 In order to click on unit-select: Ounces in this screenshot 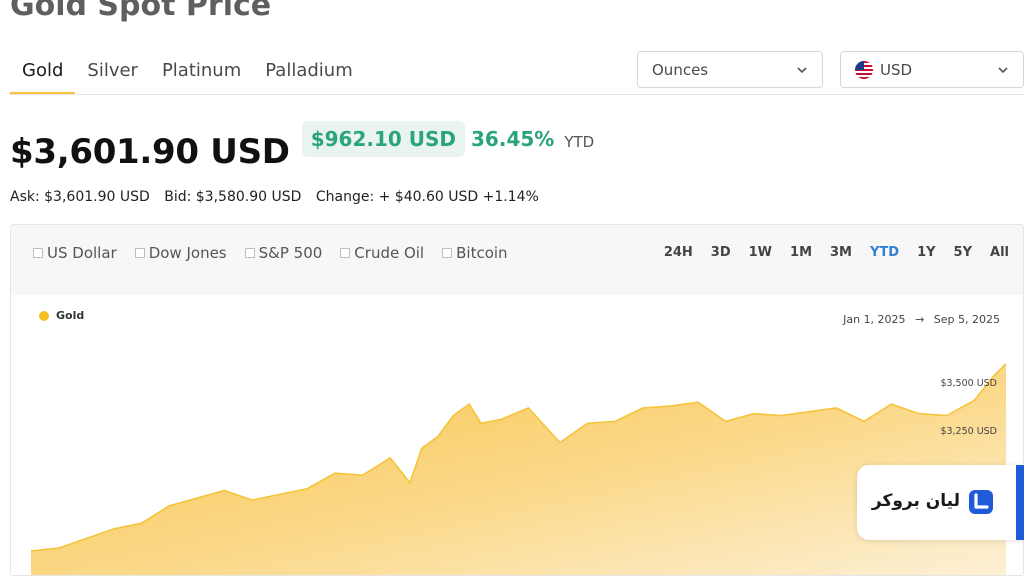, I will do `click(730, 69)`.